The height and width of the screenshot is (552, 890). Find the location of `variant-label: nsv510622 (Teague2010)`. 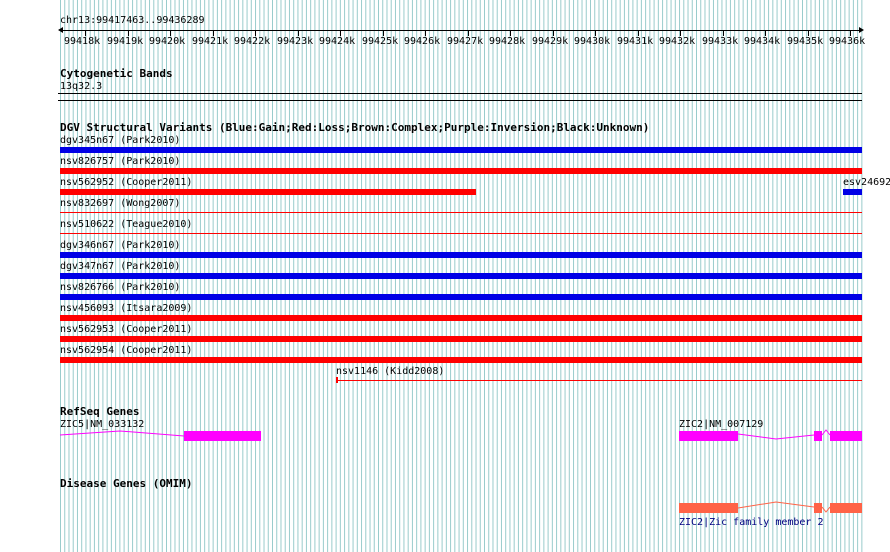

variant-label: nsv510622 (Teague2010) is located at coordinates (126, 224).